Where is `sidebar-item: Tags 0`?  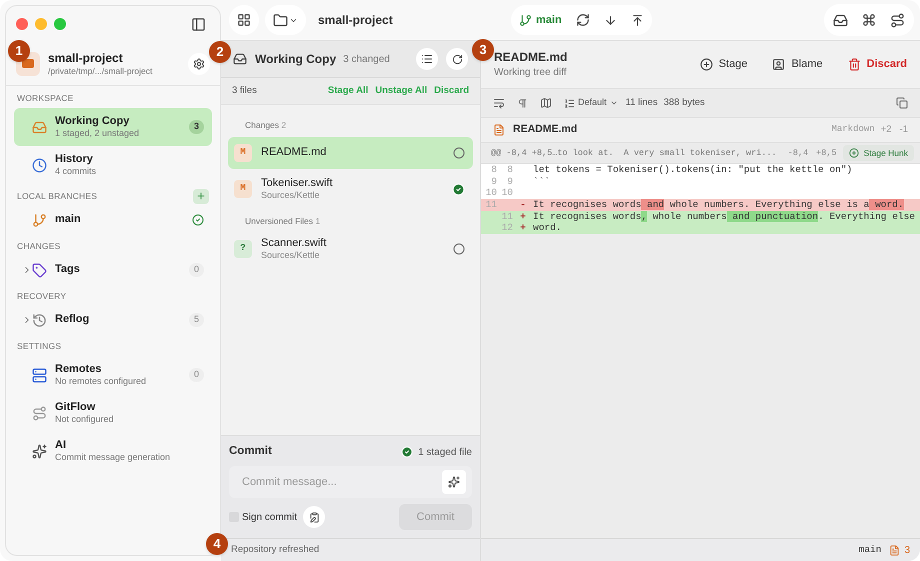
sidebar-item: Tags 0 is located at coordinates (113, 270).